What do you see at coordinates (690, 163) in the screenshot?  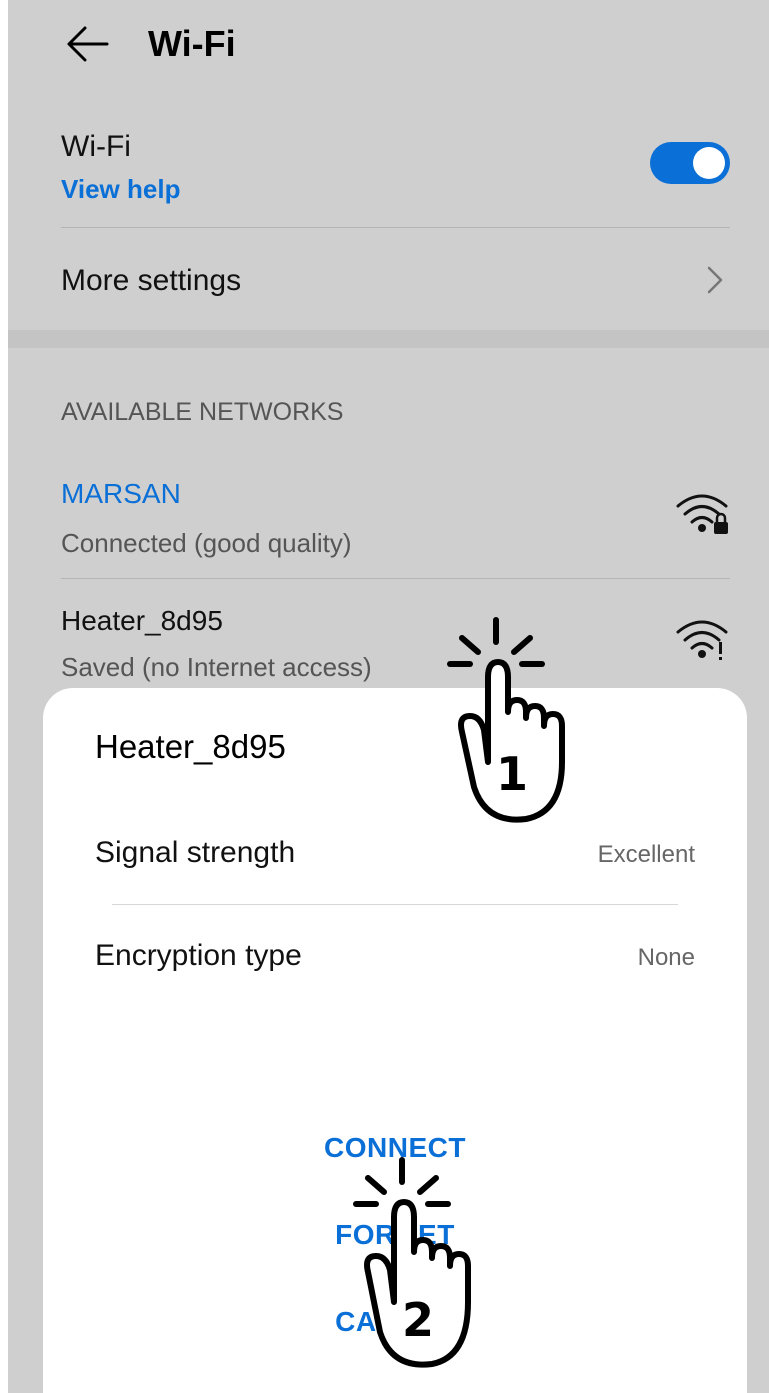 I see `wifi-toggle` at bounding box center [690, 163].